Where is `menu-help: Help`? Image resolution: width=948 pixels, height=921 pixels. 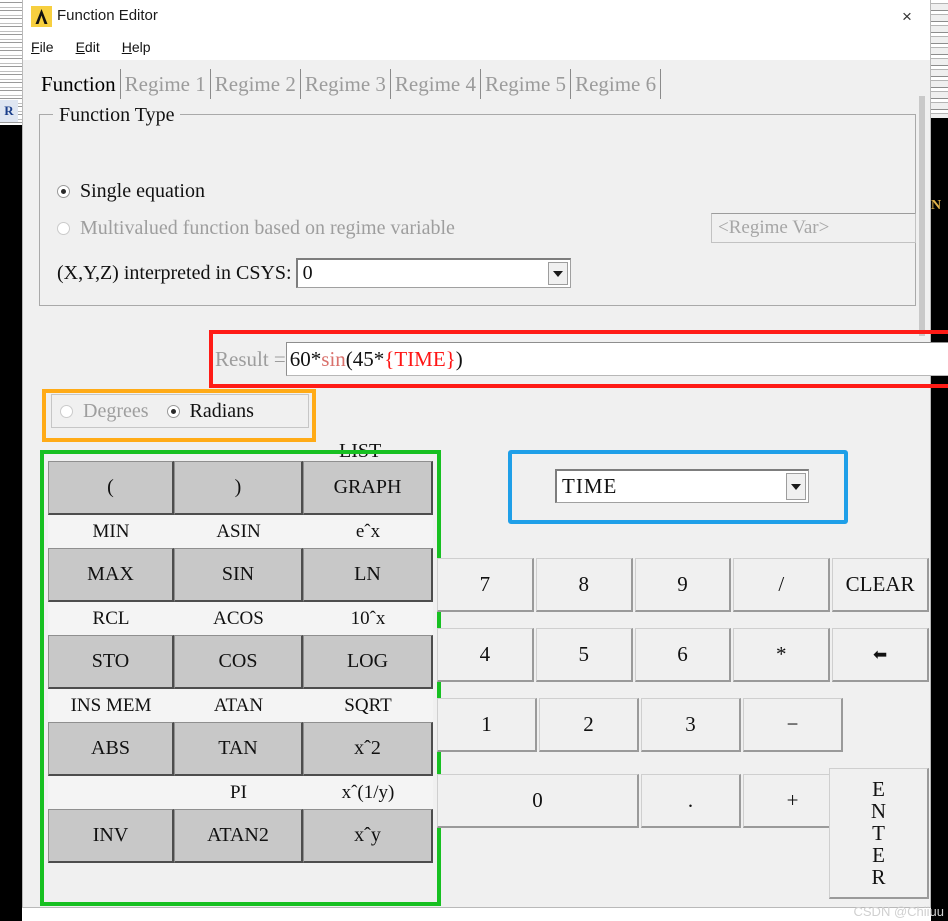
menu-help: Help is located at coordinates (136, 47).